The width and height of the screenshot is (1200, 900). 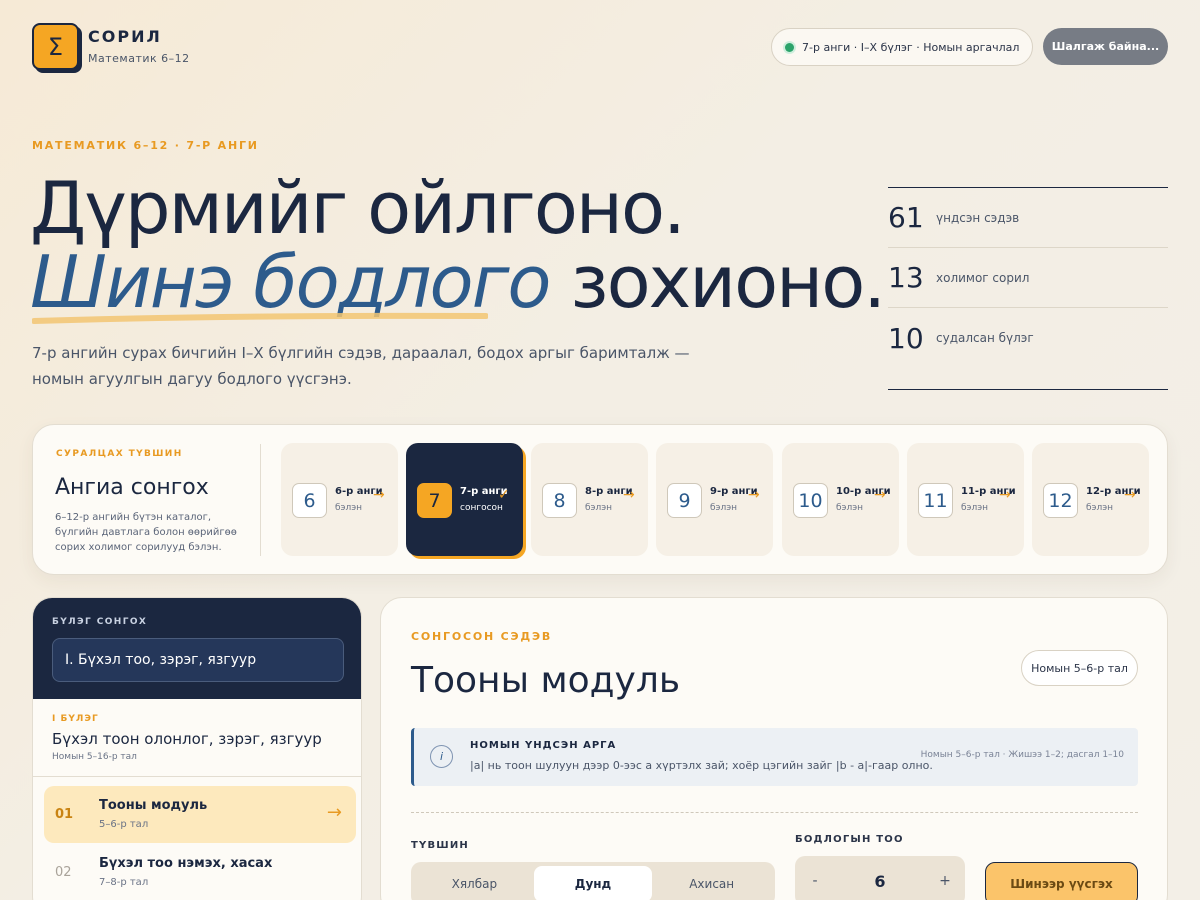 What do you see at coordinates (1028, 218) in the screenshot?
I see `stat-topics: 61 үндсэн сэдэв` at bounding box center [1028, 218].